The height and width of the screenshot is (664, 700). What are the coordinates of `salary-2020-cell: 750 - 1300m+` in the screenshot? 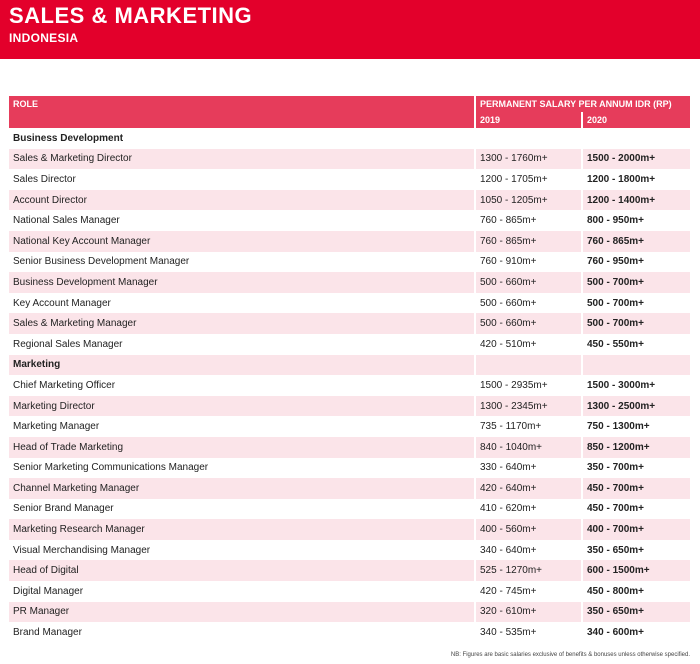 It's located at (635, 426).